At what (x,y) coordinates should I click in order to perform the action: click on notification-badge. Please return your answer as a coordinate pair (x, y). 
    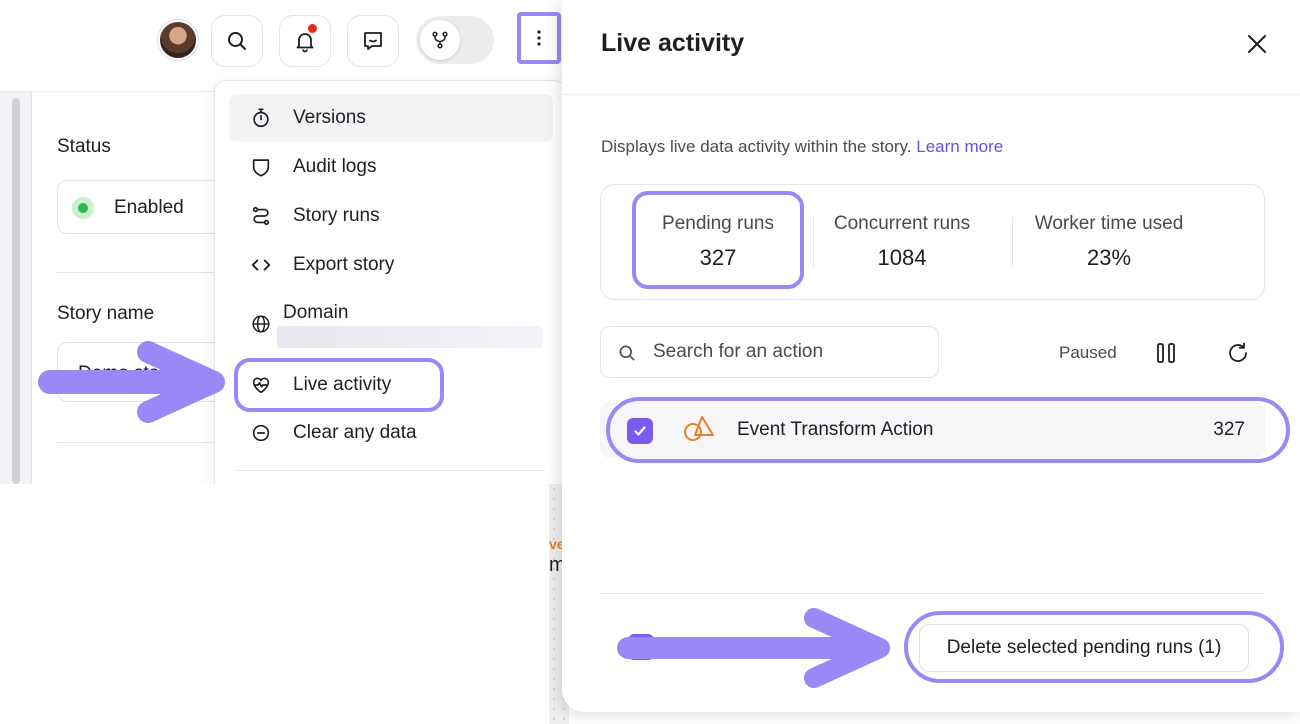
    Looking at the image, I should click on (312, 28).